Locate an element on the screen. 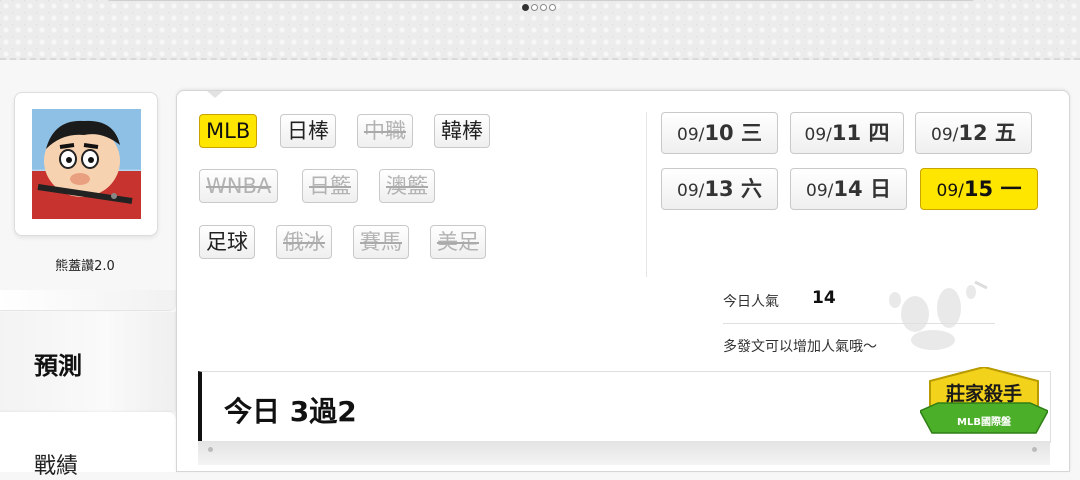 The image size is (1080, 480). avatar-frame is located at coordinates (86, 164).